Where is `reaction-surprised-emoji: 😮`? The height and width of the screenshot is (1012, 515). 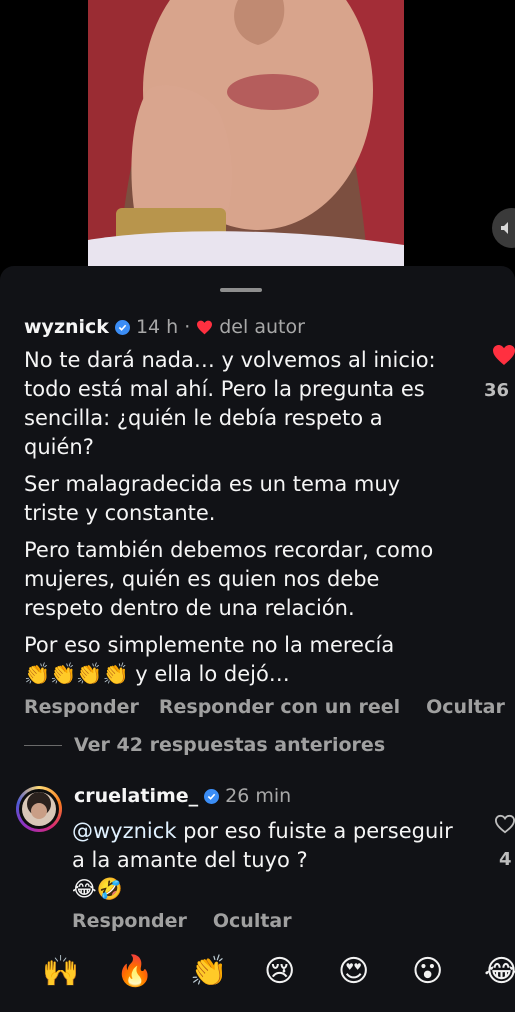 reaction-surprised-emoji: 😮 is located at coordinates (427, 971).